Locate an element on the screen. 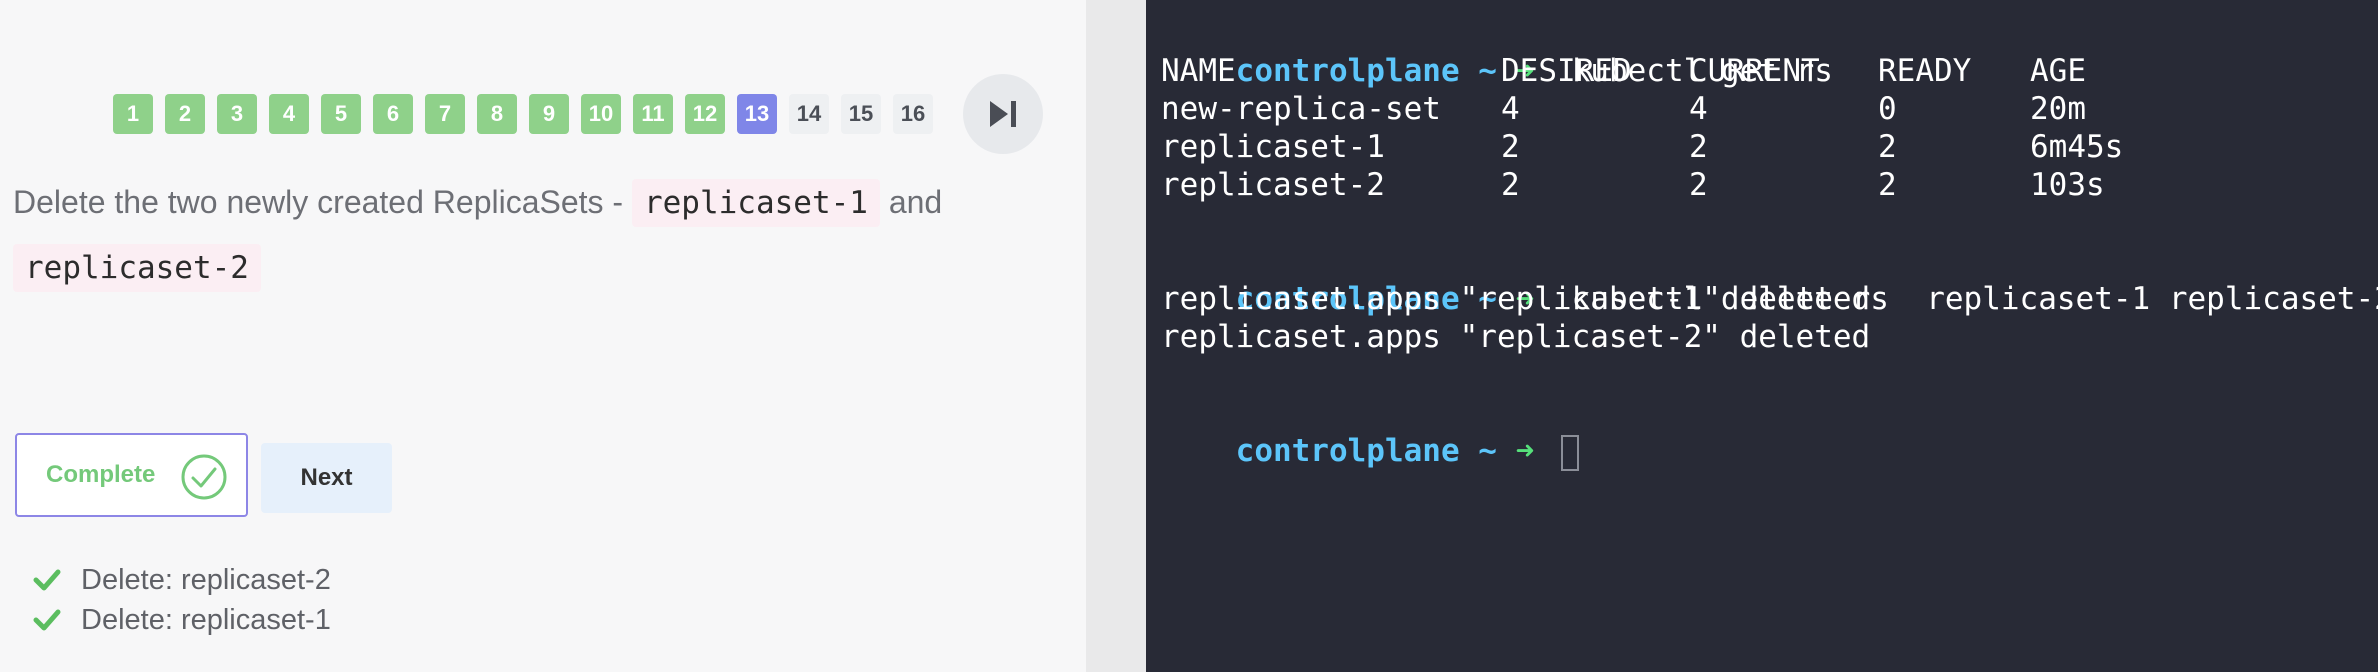  complete-label: Complete is located at coordinates (101, 474).